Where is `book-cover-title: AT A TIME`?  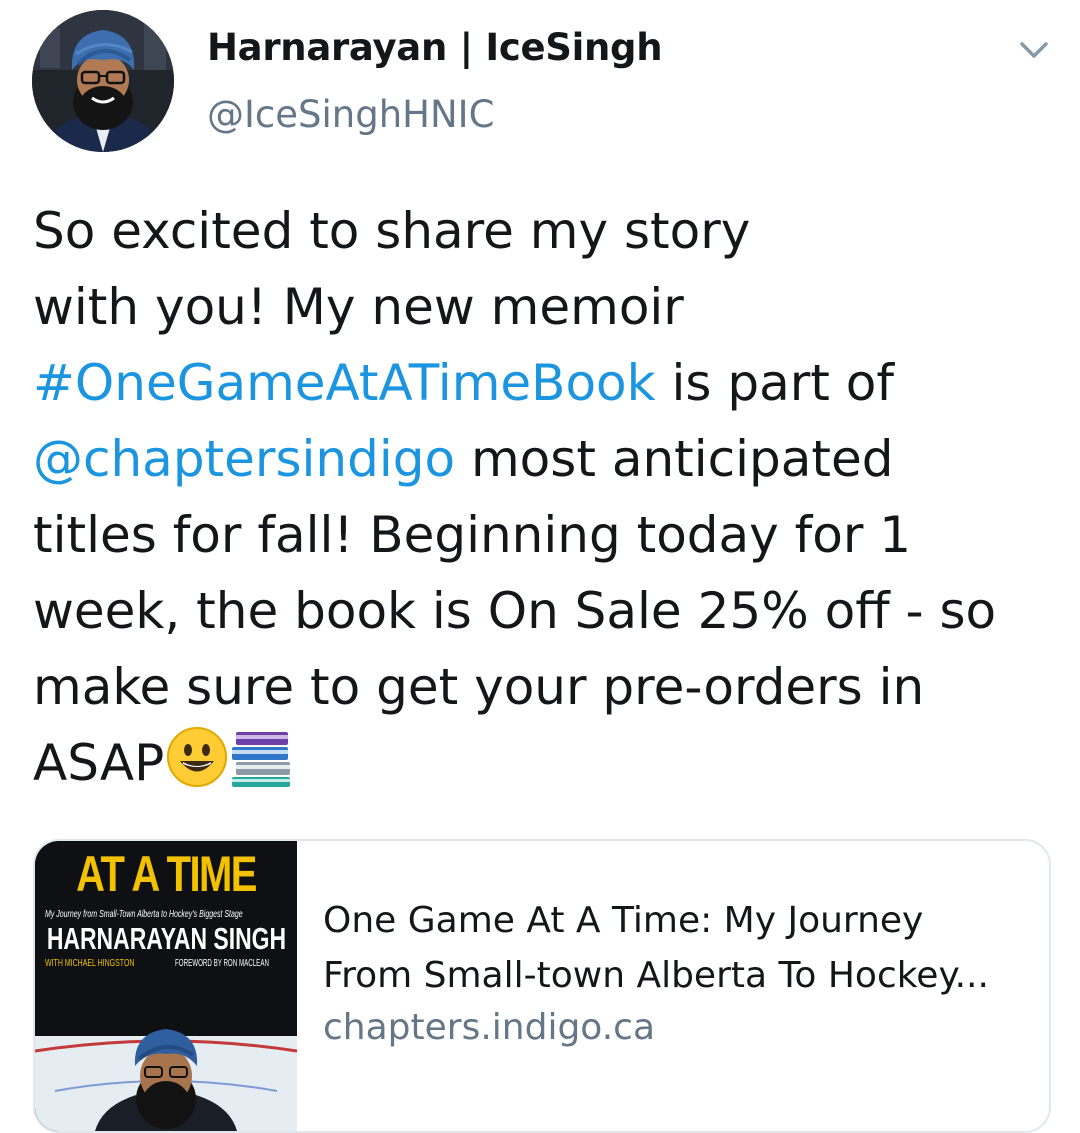
book-cover-title: AT A TIME is located at coordinates (166, 874).